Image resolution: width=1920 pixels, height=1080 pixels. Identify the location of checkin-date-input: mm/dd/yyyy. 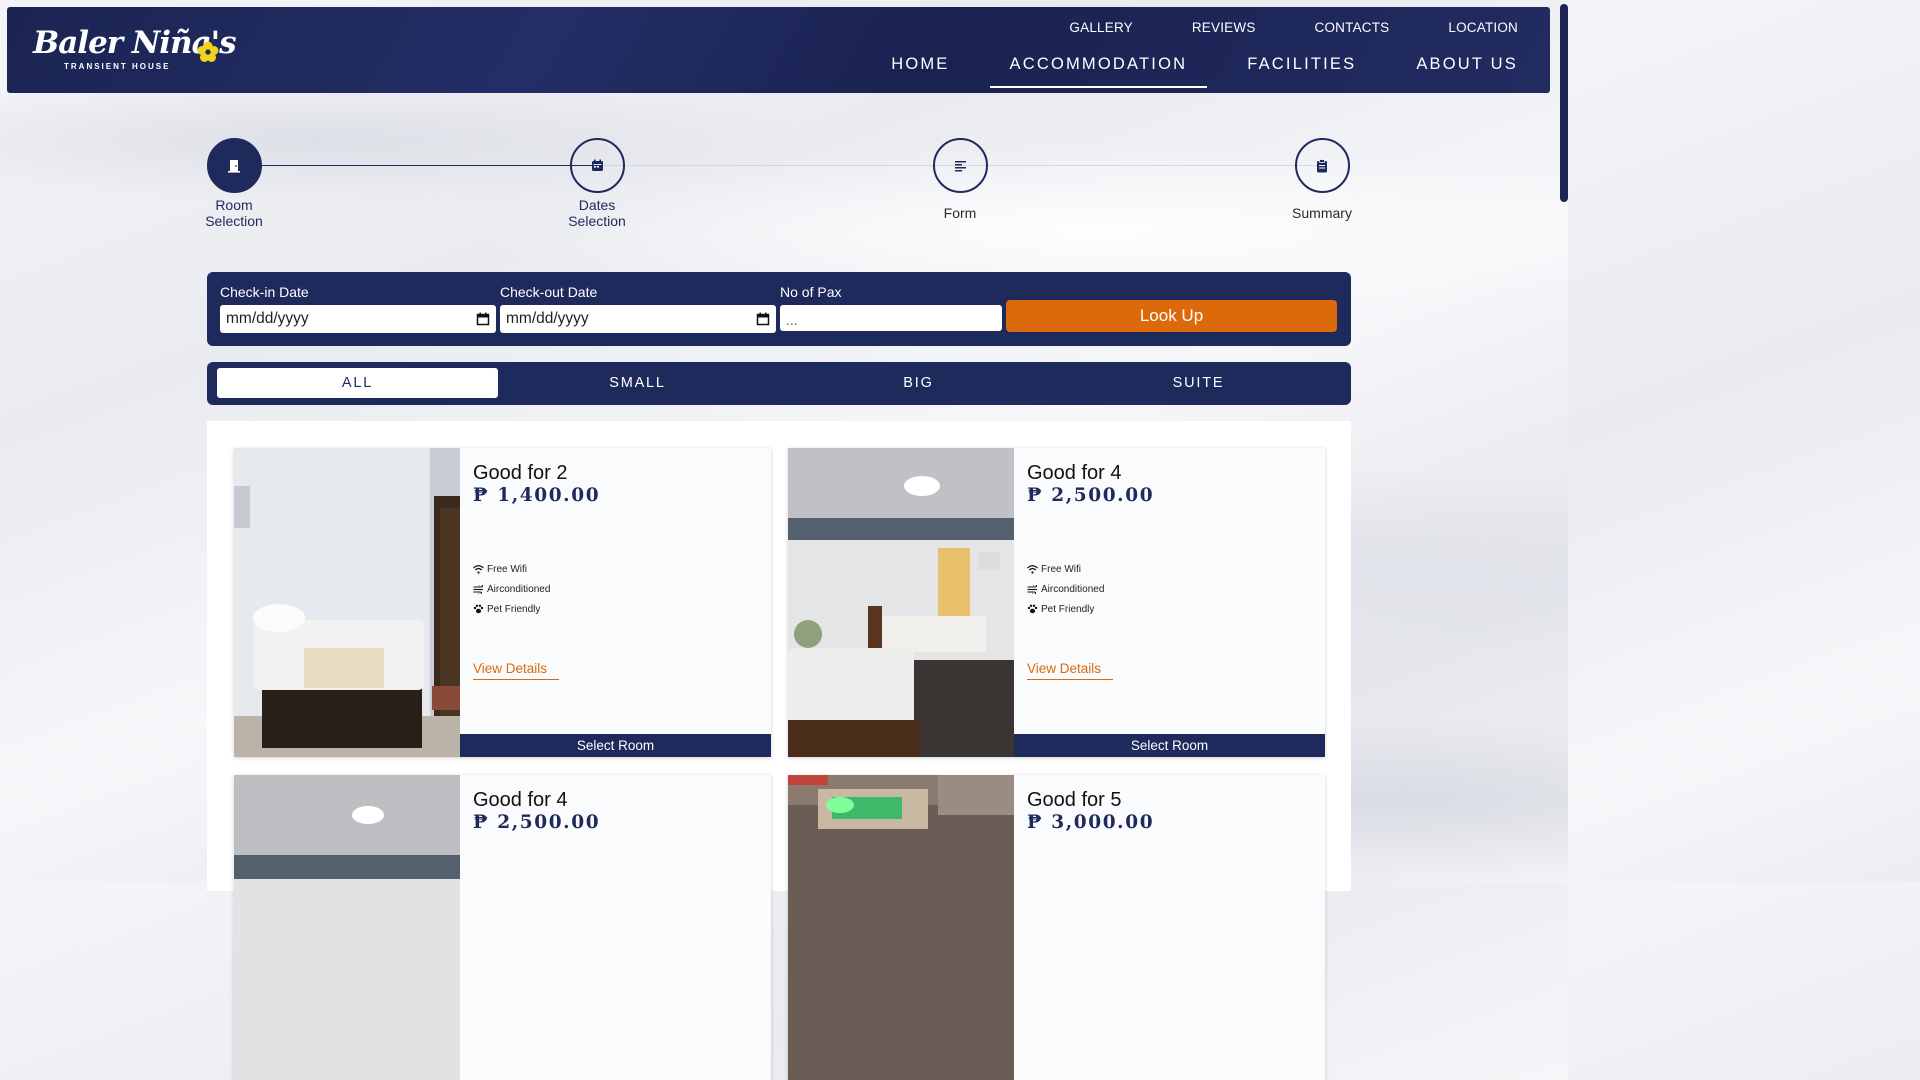
(358, 319).